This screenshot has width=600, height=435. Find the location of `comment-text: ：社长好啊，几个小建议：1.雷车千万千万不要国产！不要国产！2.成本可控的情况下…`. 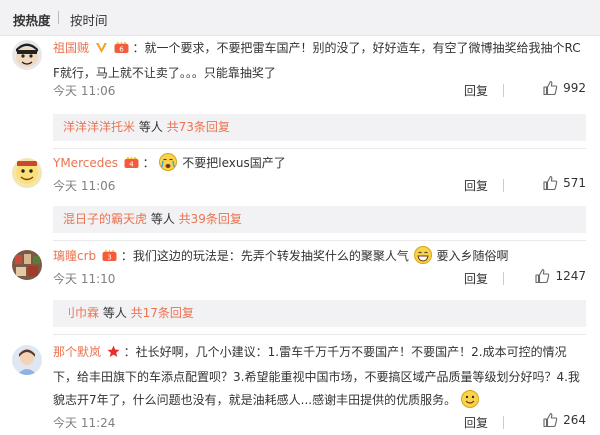

comment-text: ：社长好啊，几个小建议：1.雷车千万千万不要国产！不要国产！2.成本可控的情况下… is located at coordinates (316, 376).